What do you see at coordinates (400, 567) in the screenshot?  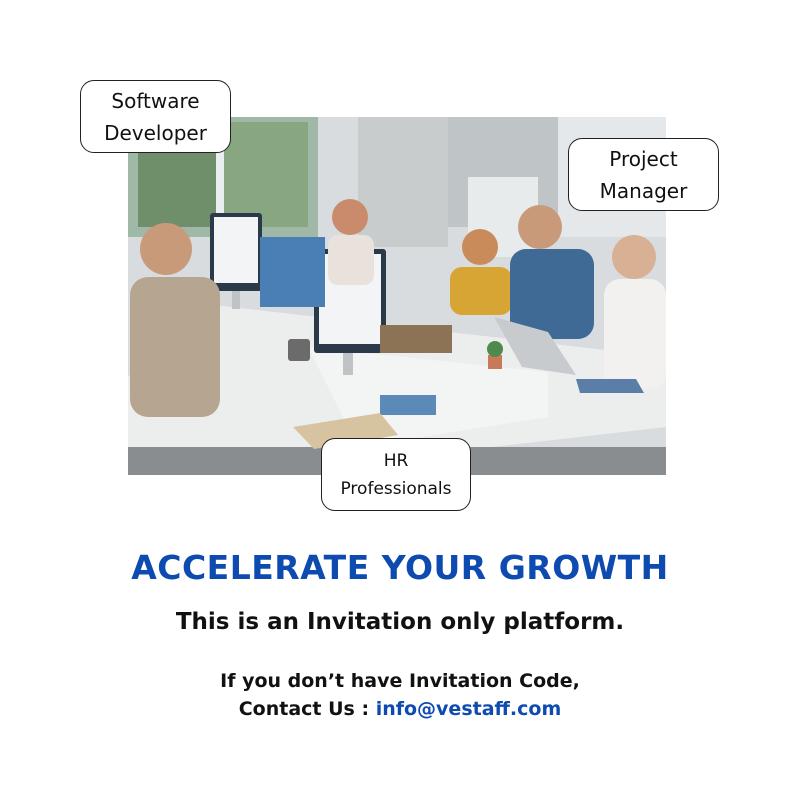 I see `headline: ACCELERATE YOUR GROWTH` at bounding box center [400, 567].